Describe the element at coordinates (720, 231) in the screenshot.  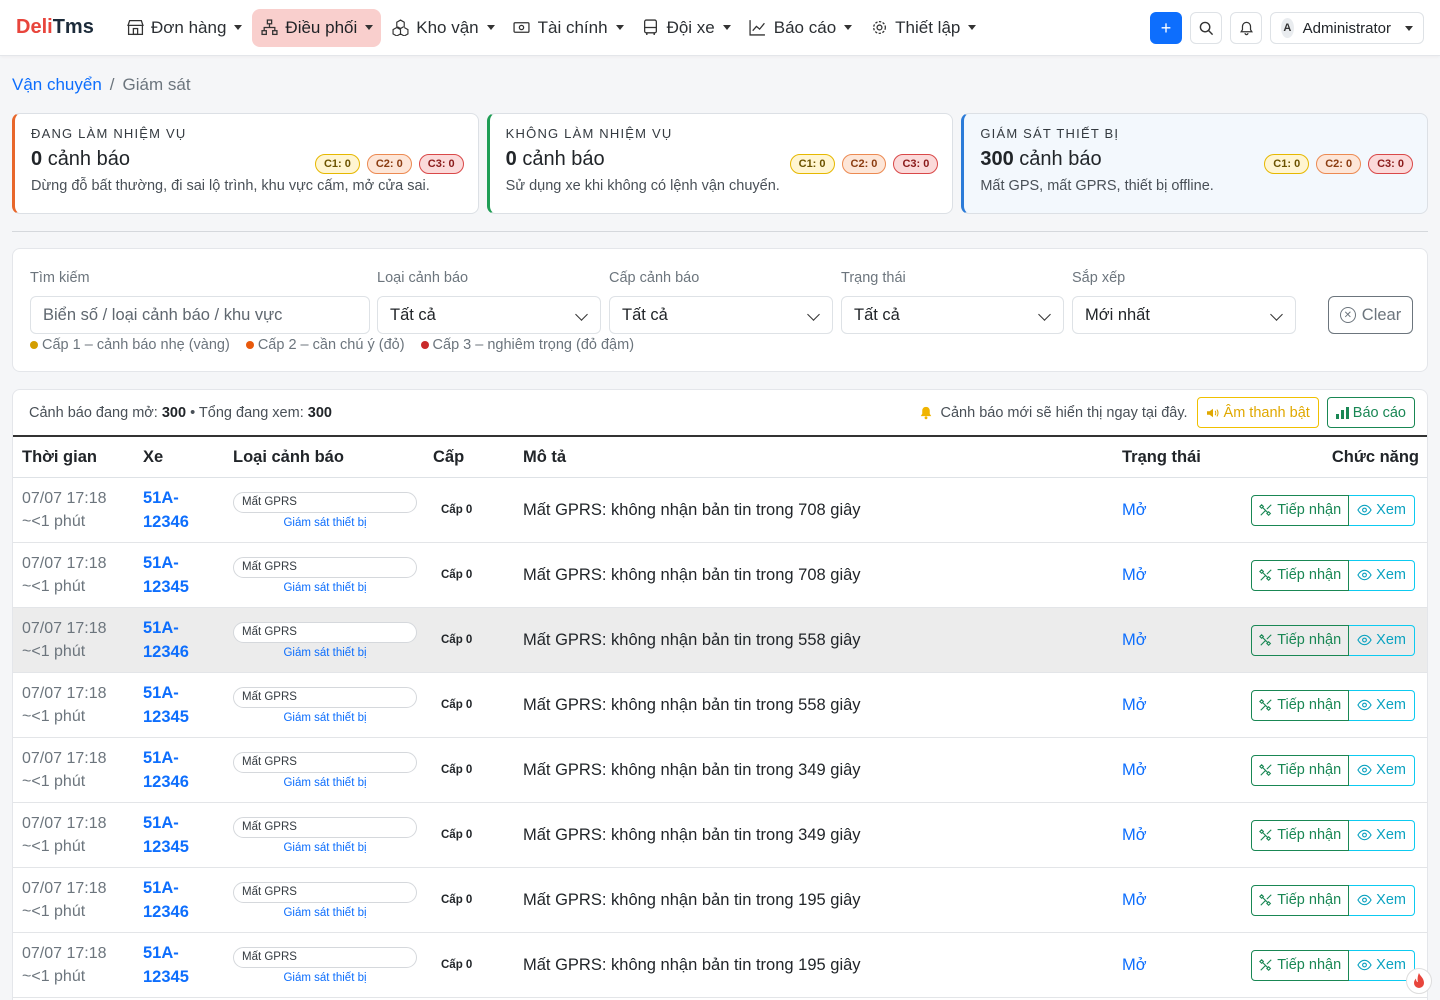
I see `divider` at that location.